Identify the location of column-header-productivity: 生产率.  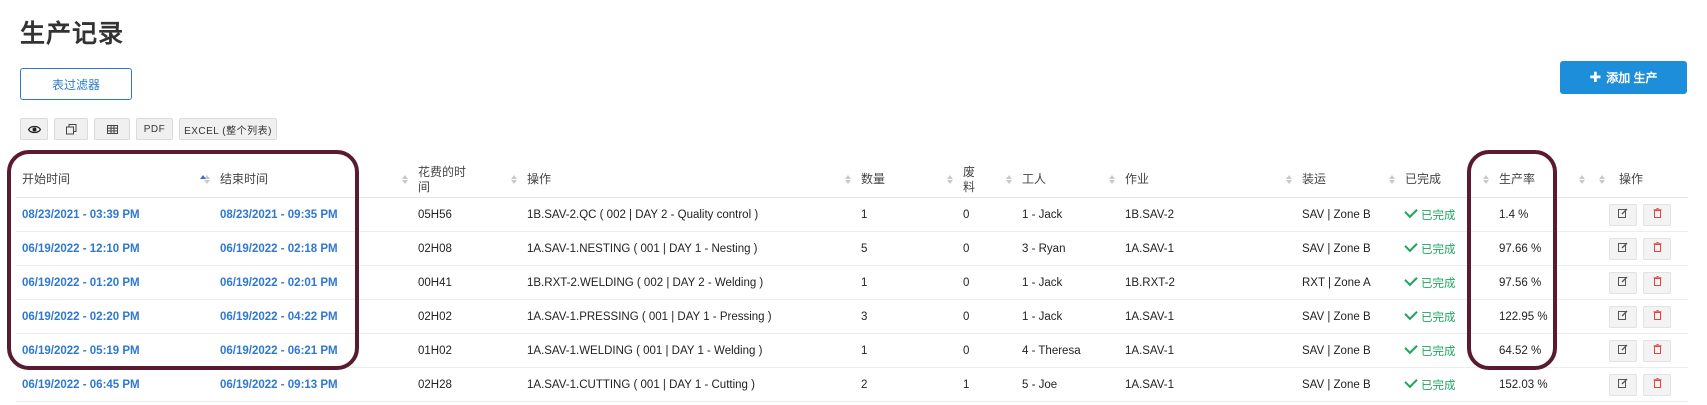
(1541, 180).